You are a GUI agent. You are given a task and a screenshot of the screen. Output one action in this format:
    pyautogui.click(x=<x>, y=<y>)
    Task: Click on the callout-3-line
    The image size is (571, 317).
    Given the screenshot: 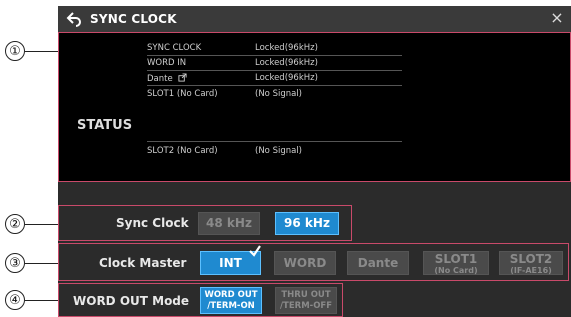 What is the action you would take?
    pyautogui.click(x=41, y=263)
    